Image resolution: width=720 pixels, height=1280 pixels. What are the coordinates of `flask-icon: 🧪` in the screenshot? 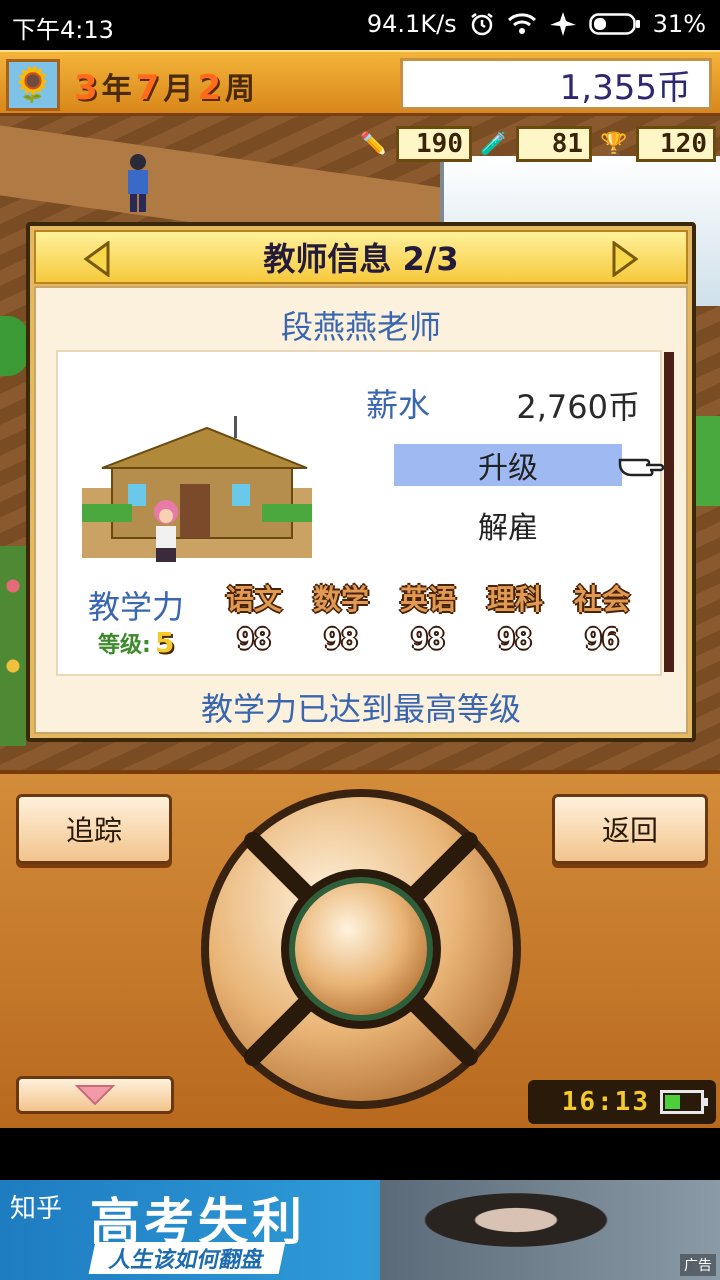 It's located at (494, 144).